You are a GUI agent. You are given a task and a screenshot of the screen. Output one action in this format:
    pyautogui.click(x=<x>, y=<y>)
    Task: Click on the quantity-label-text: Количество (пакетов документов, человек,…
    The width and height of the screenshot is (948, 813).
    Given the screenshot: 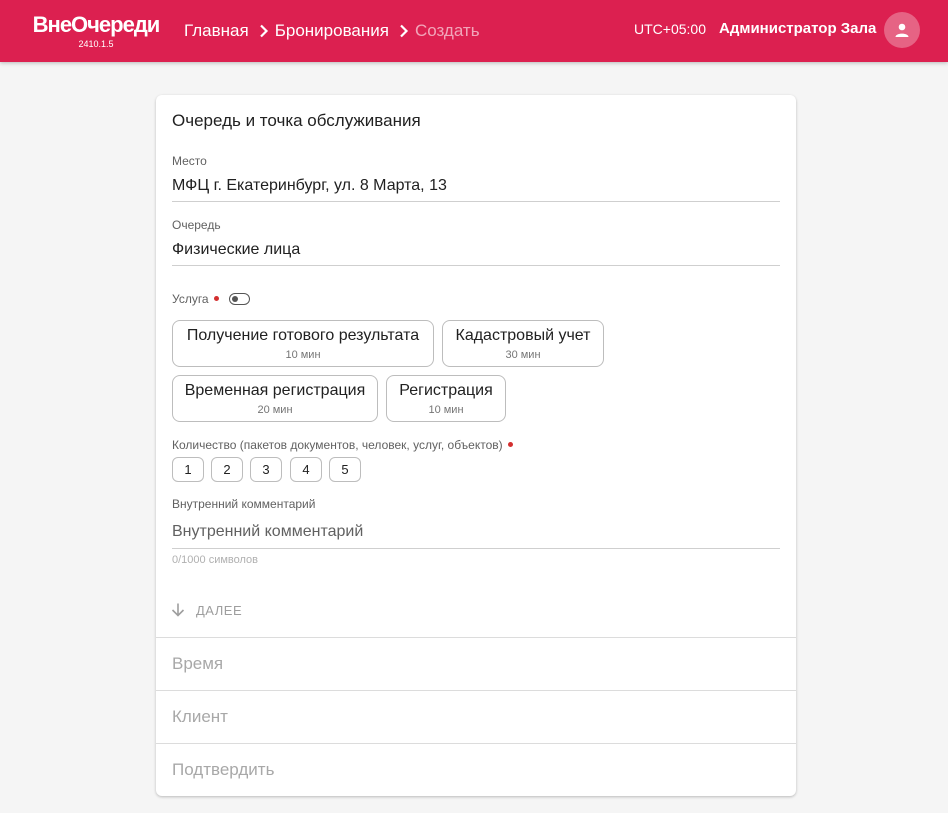 What is the action you would take?
    pyautogui.click(x=337, y=445)
    